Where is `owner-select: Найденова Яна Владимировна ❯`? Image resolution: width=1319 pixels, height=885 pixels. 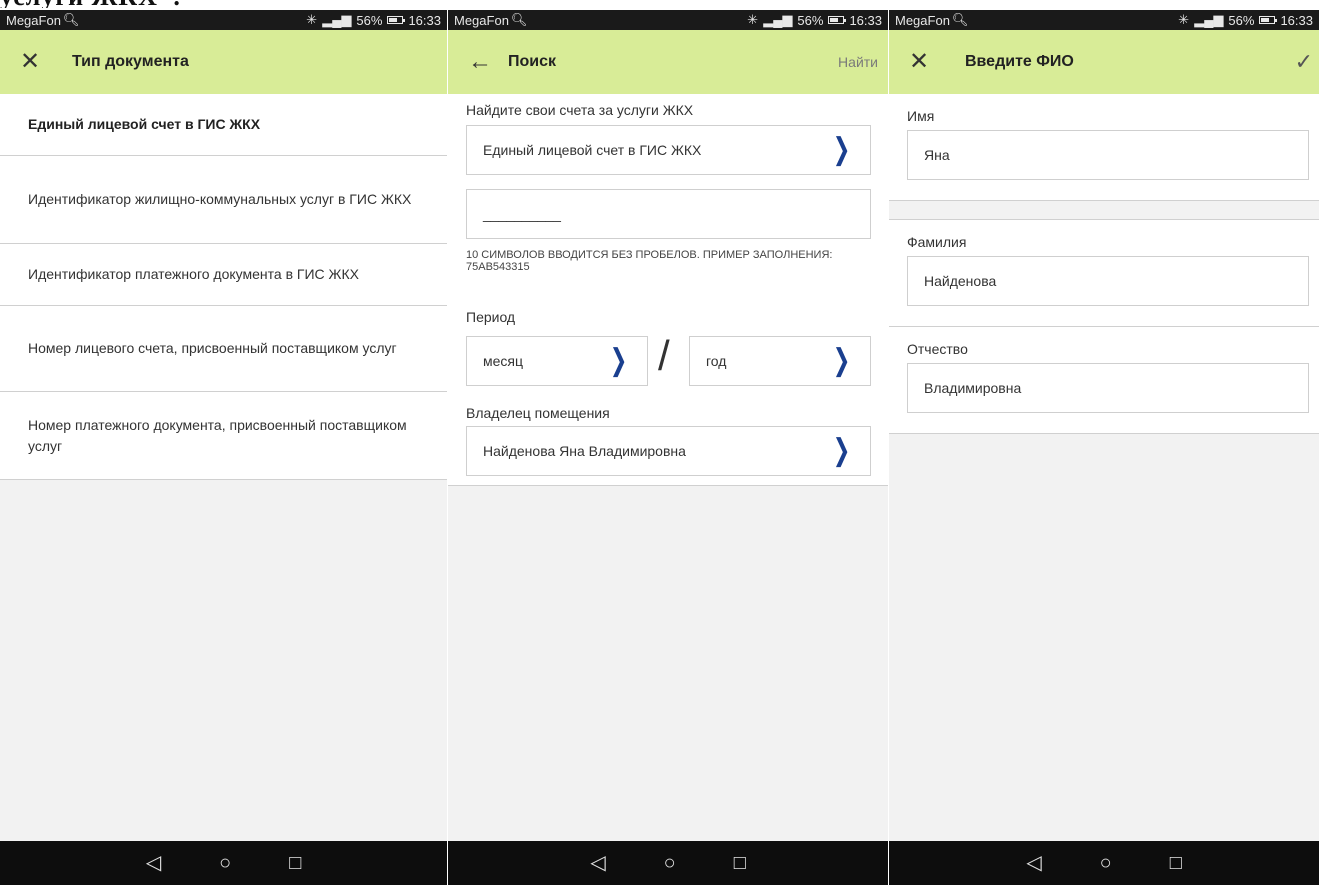 owner-select: Найденова Яна Владимировна ❯ is located at coordinates (668, 451).